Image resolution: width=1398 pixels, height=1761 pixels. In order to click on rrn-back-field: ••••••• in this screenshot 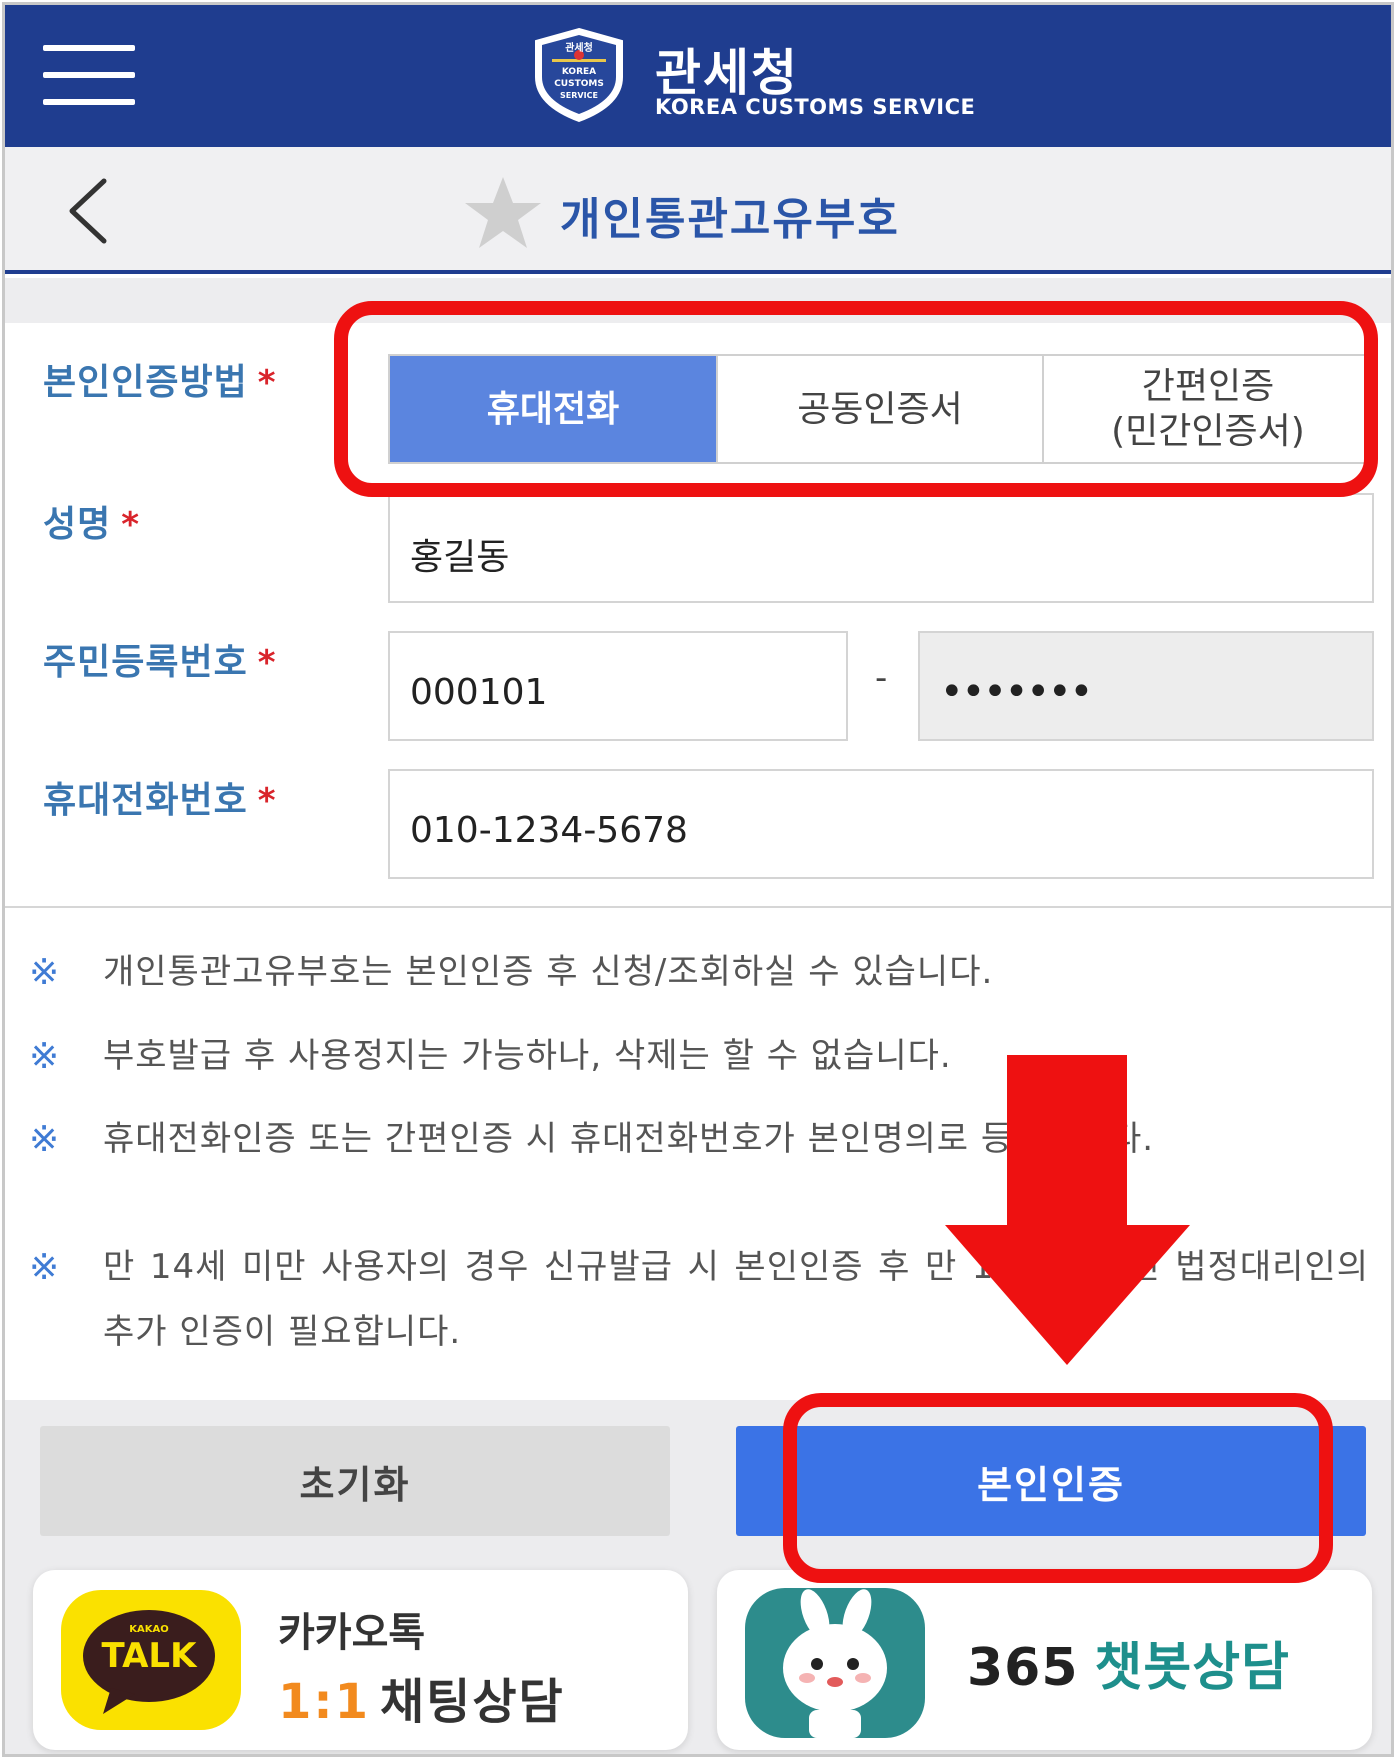, I will do `click(1146, 686)`.